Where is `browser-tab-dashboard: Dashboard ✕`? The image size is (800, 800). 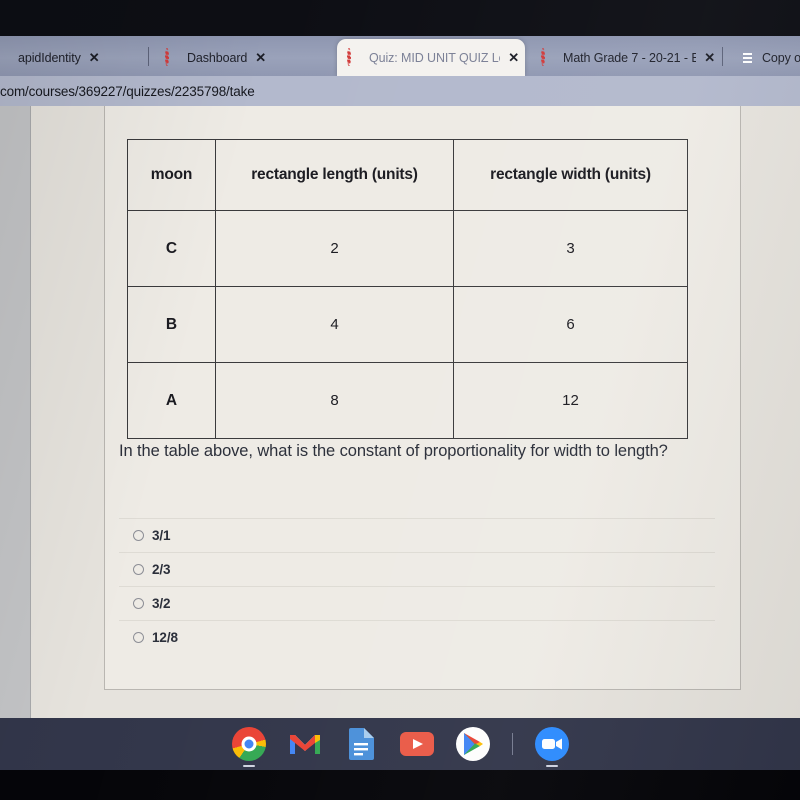
browser-tab-dashboard: Dashboard ✕ is located at coordinates (245, 57).